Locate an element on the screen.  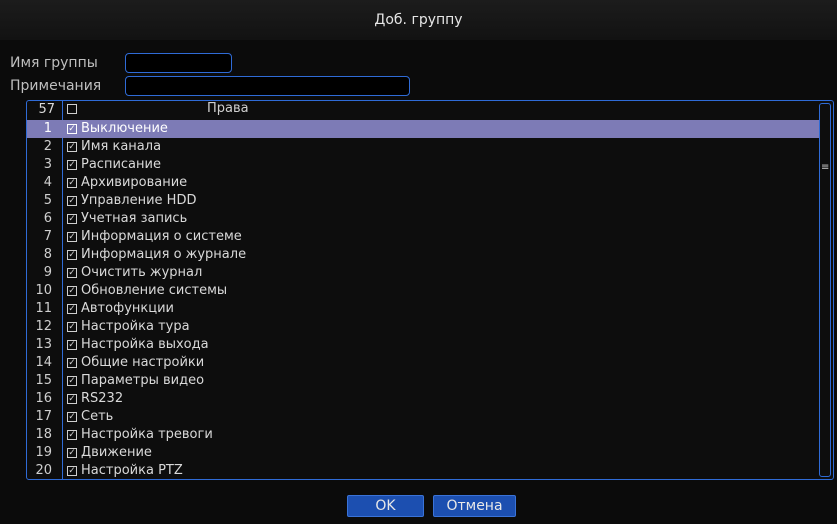
list-item-label: Архивирование is located at coordinates (134, 182).